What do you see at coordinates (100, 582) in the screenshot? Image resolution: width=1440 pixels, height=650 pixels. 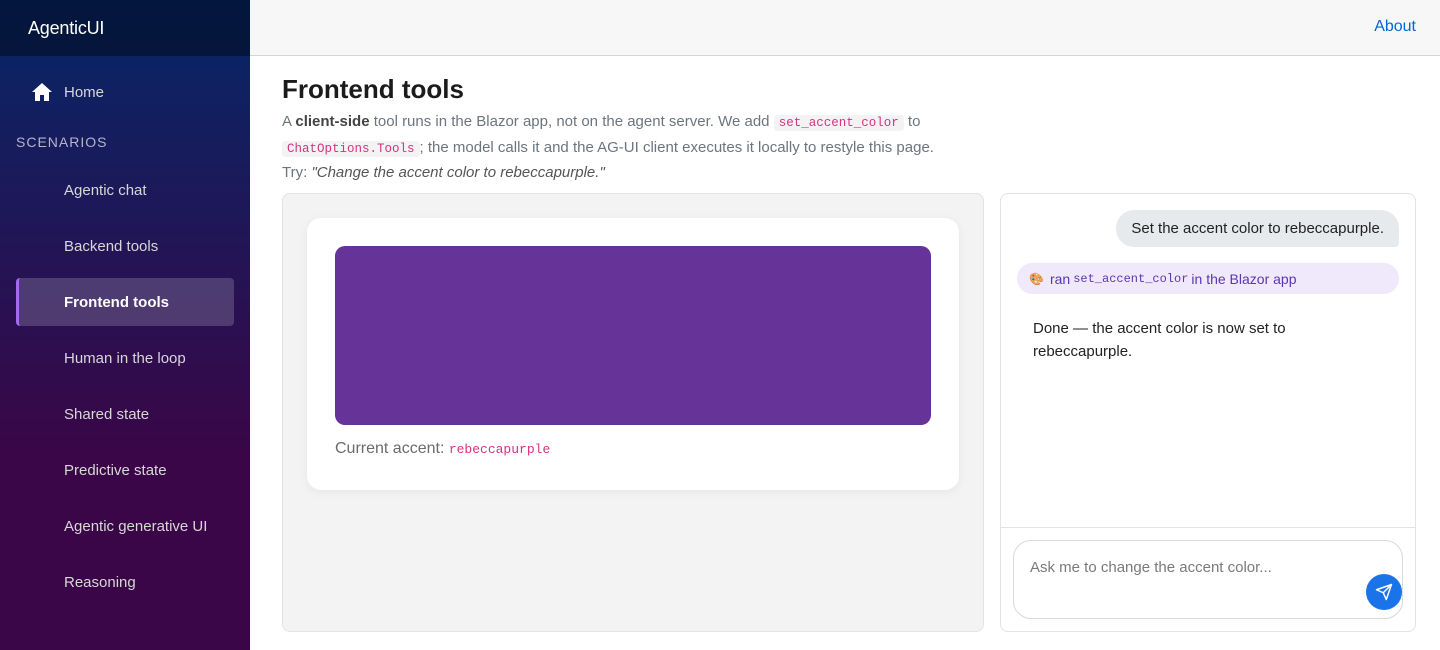 I see `sidebar-item-label: Reasoning` at bounding box center [100, 582].